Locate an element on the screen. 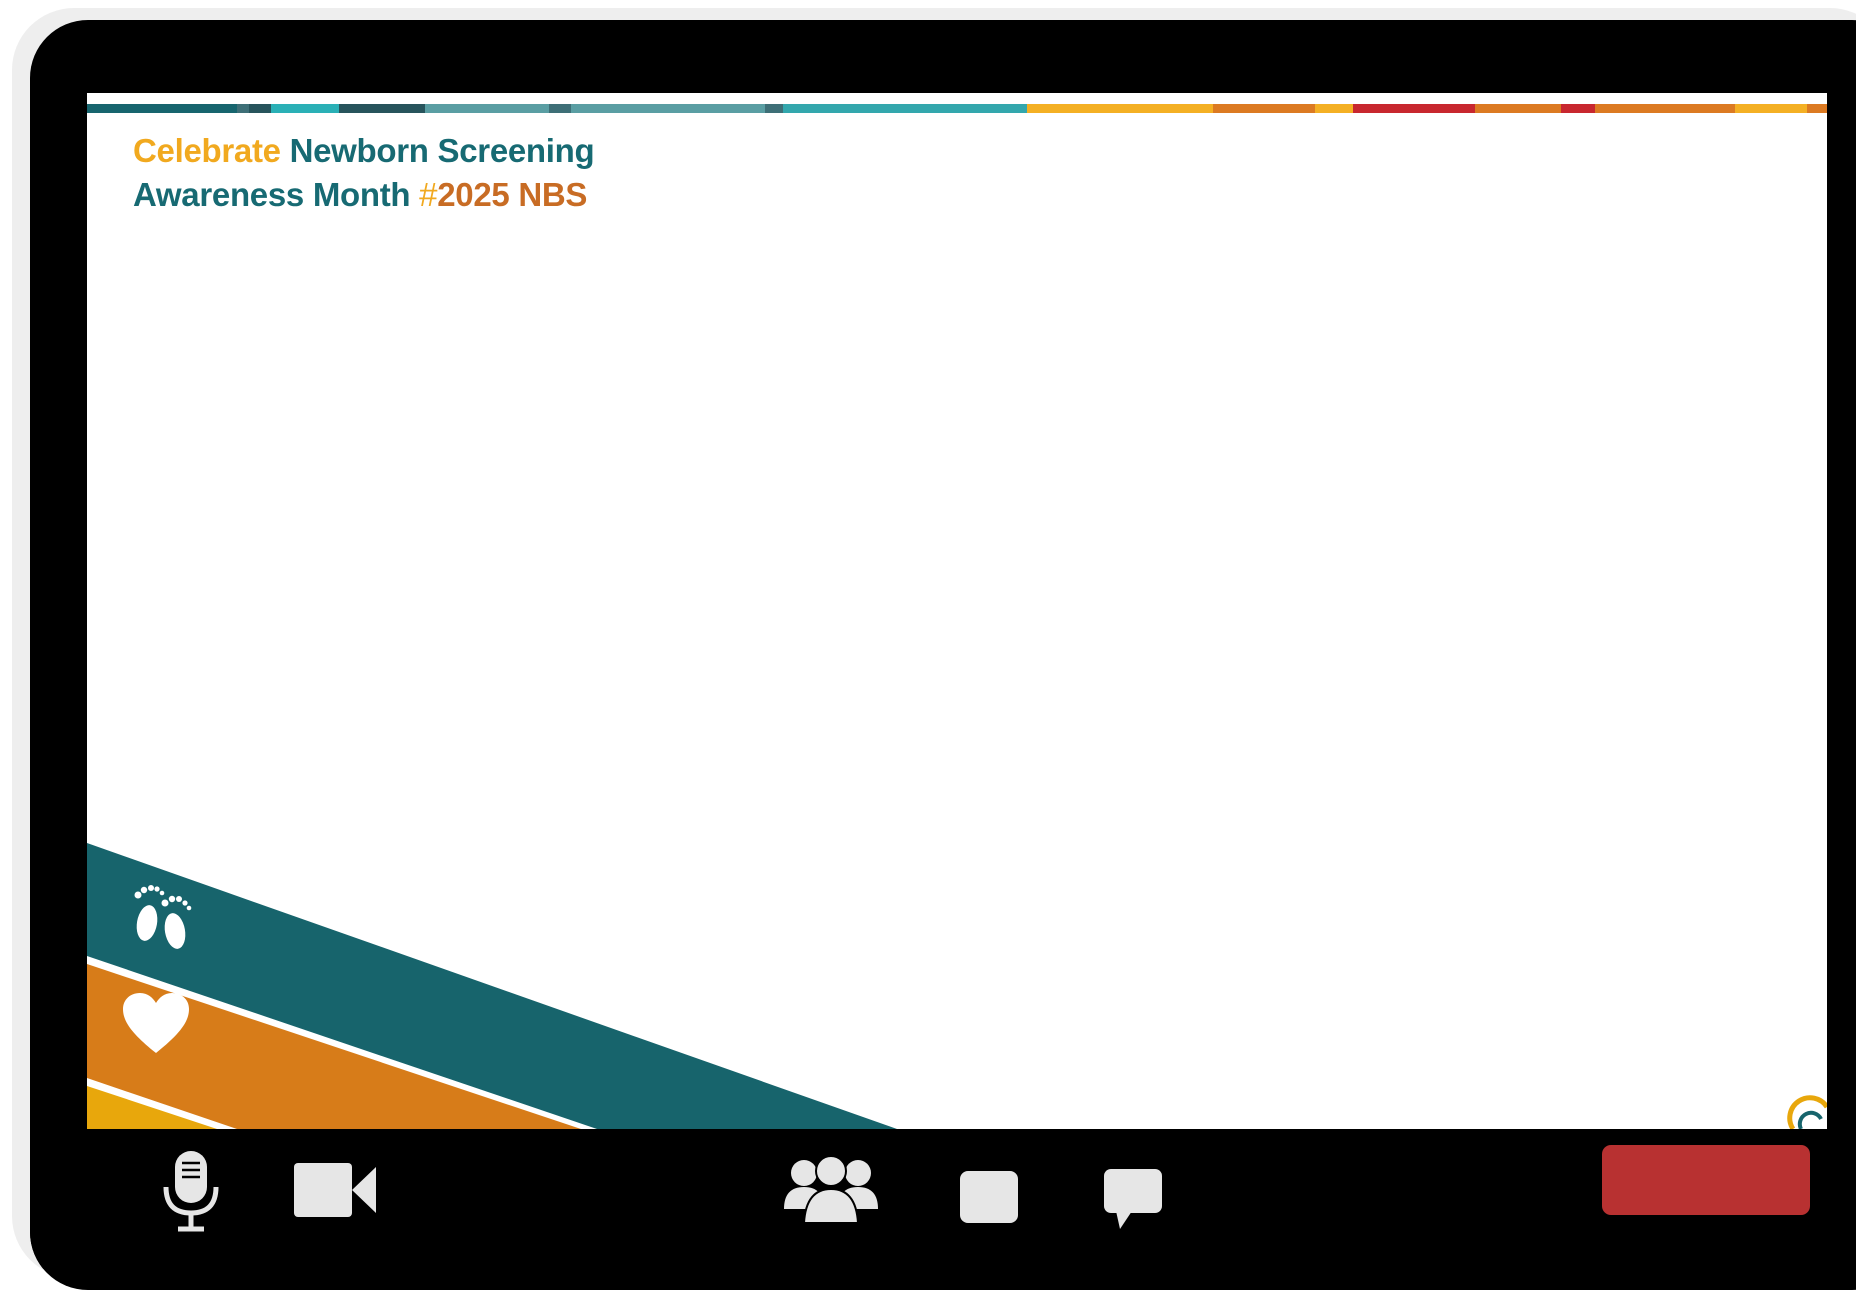 The height and width of the screenshot is (1290, 1856). chat-icon is located at coordinates (1133, 1199).